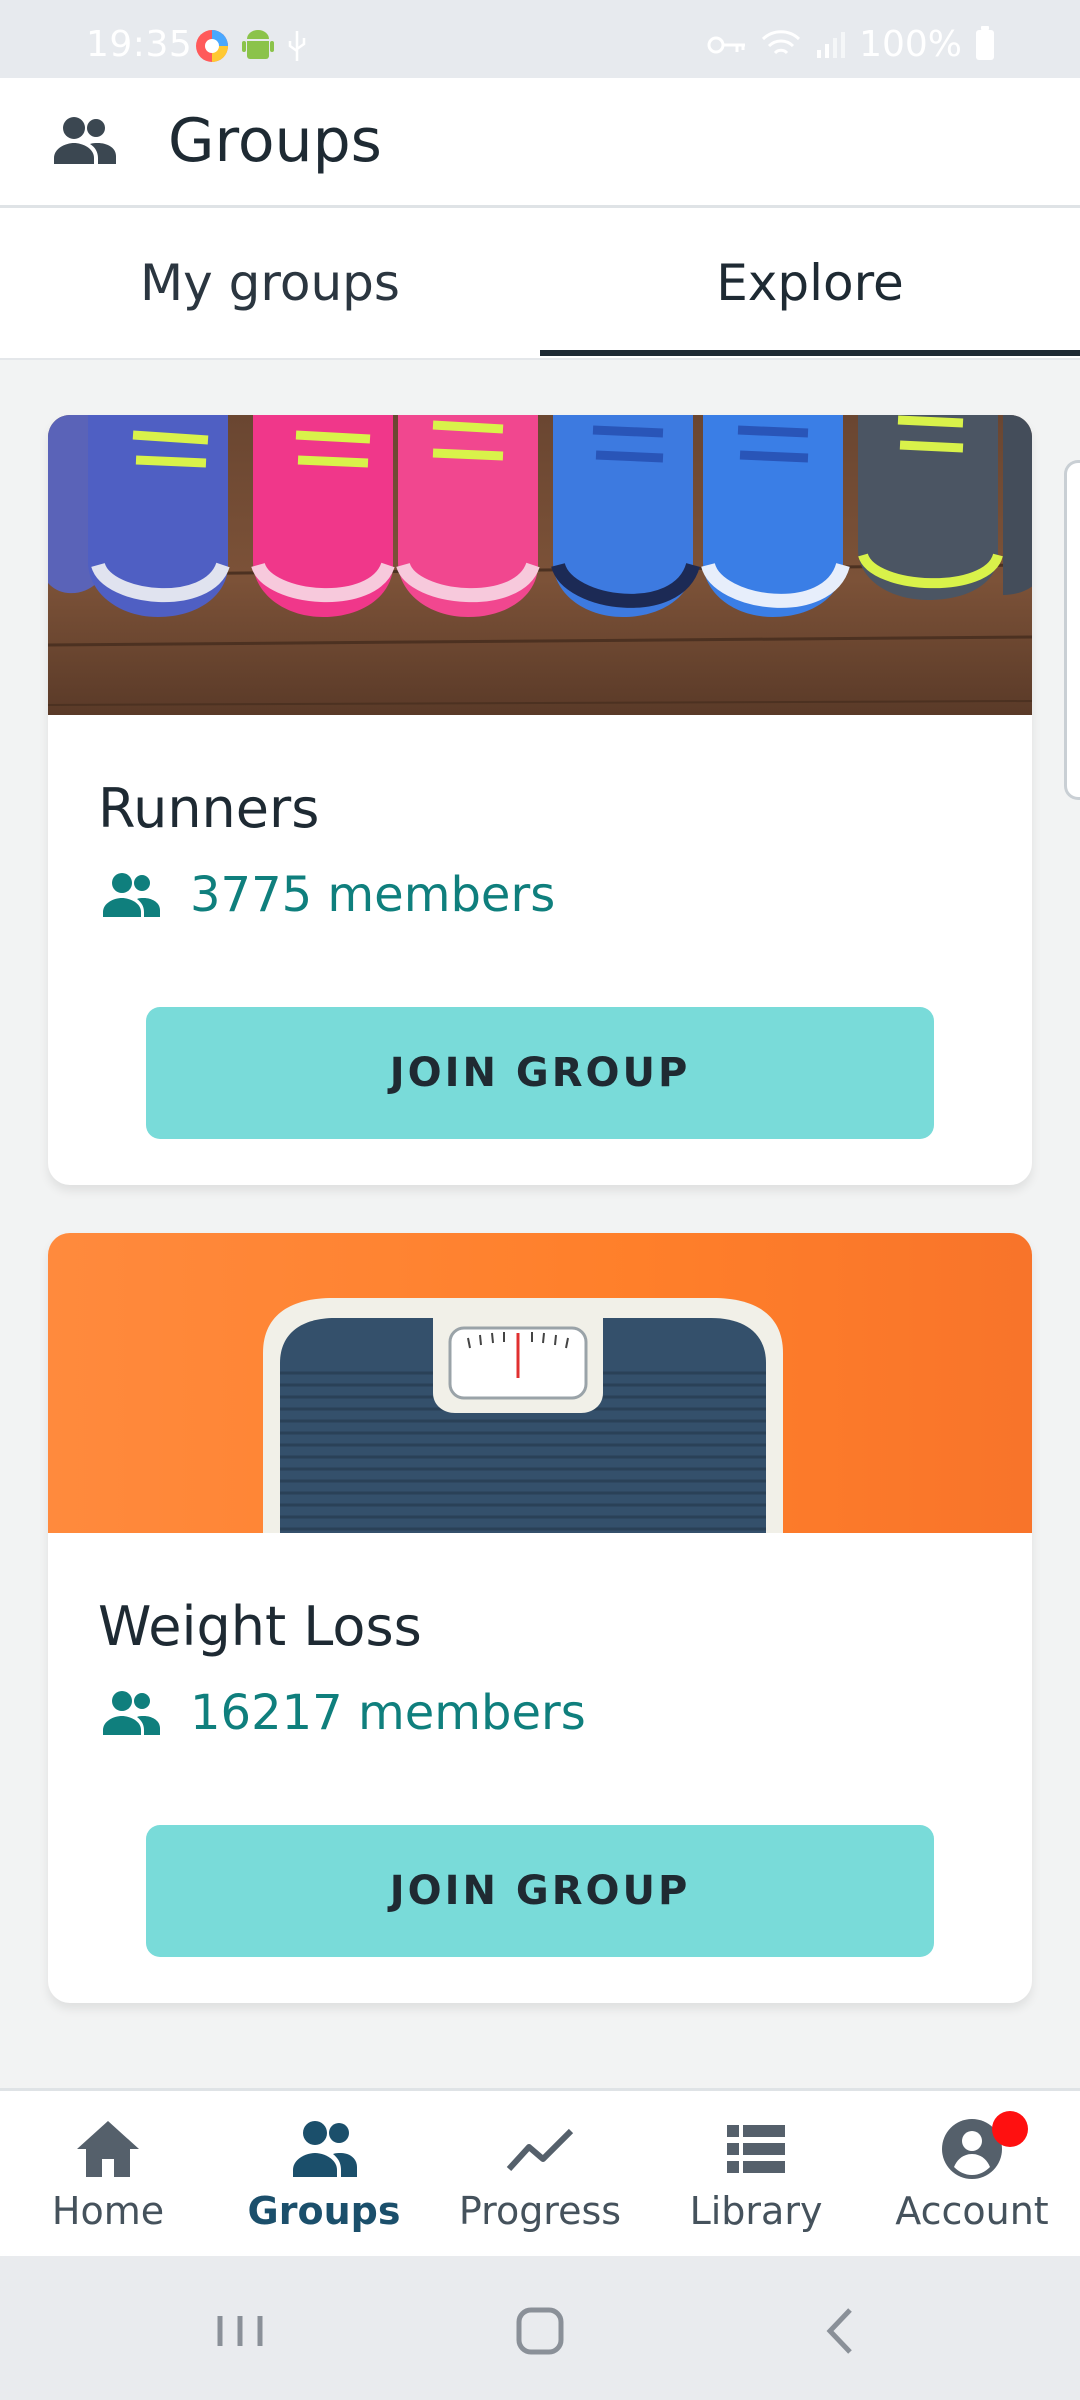 This screenshot has height=2400, width=1080. I want to click on bottom-navigation: Home Groups Progress Library Account, so click(540, 2172).